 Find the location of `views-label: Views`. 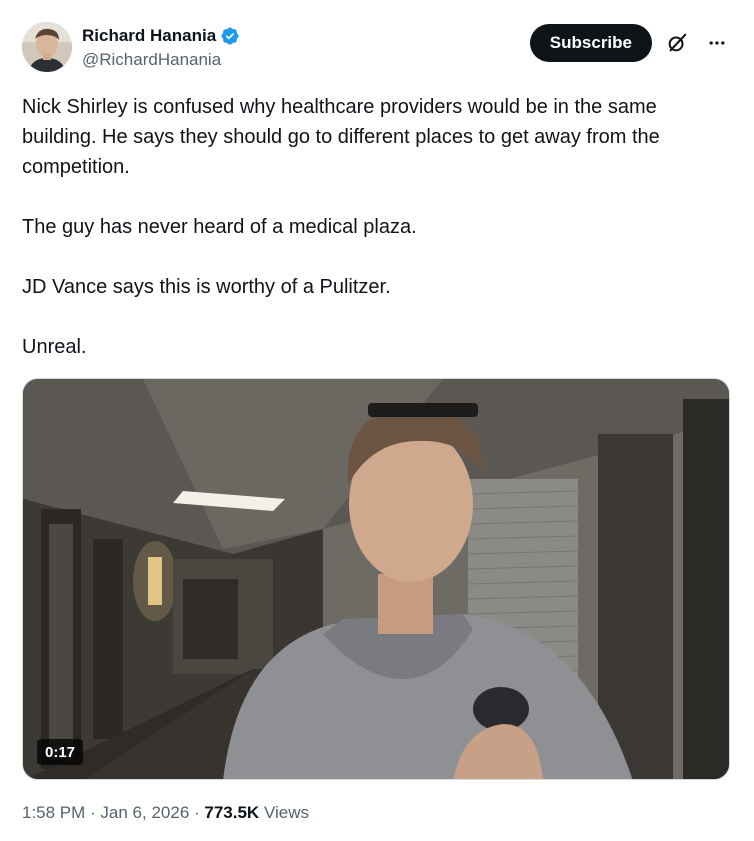

views-label: Views is located at coordinates (284, 812).